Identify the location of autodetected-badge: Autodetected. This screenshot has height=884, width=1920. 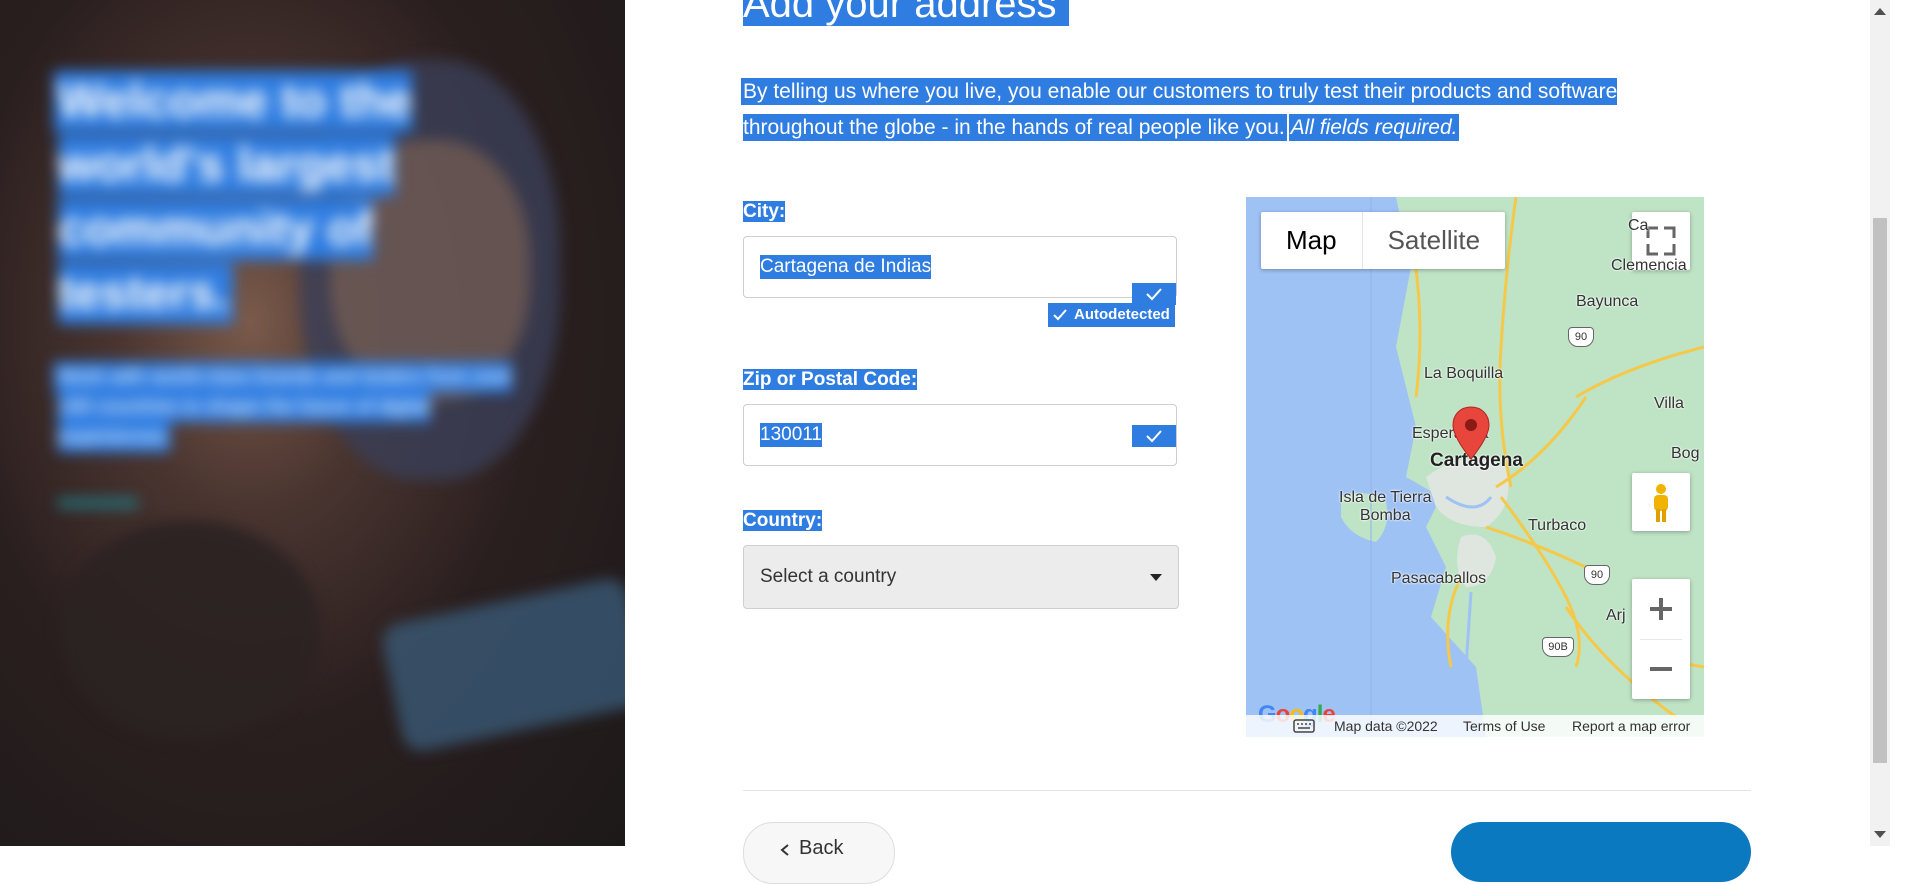
(1111, 315).